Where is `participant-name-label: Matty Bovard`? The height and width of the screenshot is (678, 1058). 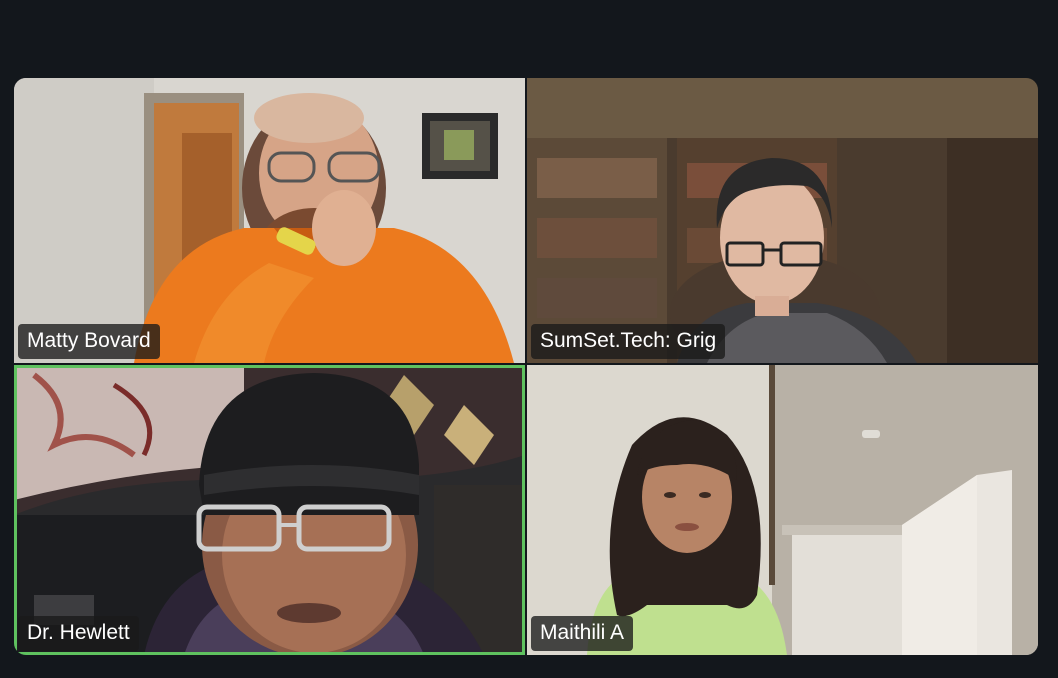
participant-name-label: Matty Bovard is located at coordinates (89, 341).